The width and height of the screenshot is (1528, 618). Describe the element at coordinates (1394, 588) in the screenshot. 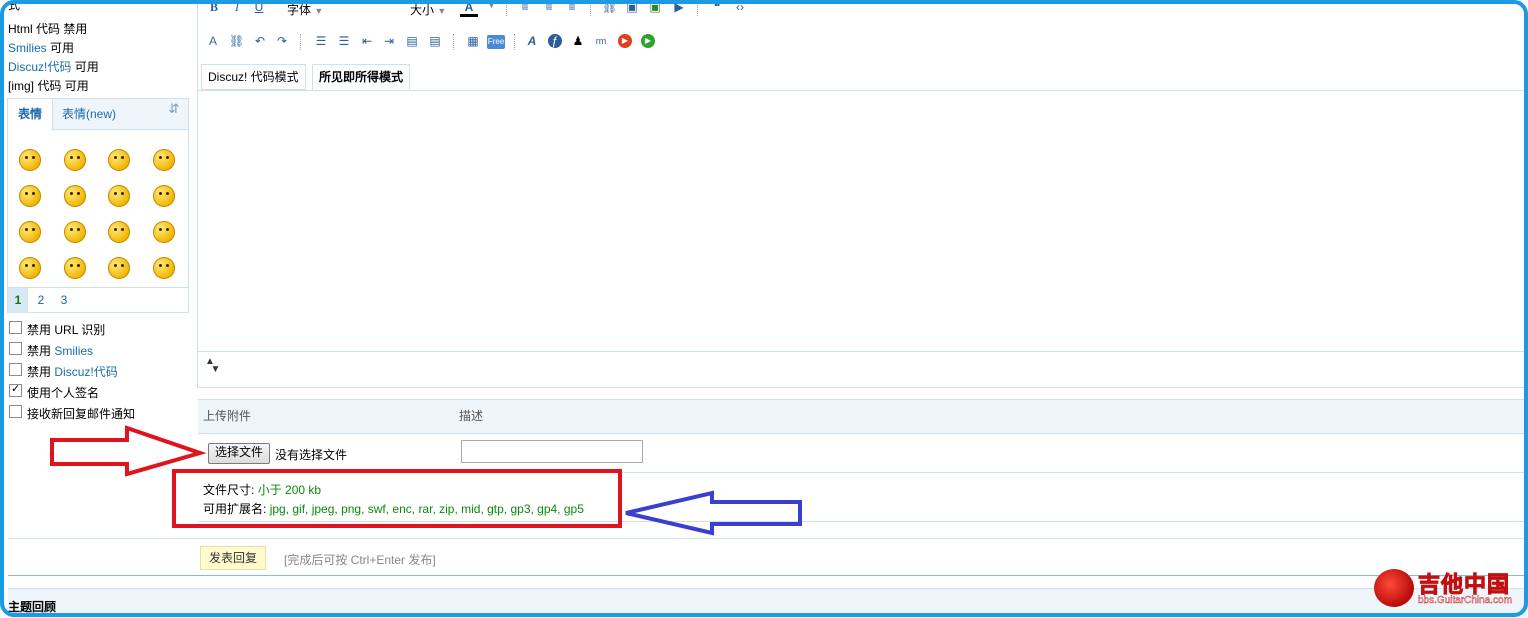

I see `guitar-logo-icon` at that location.